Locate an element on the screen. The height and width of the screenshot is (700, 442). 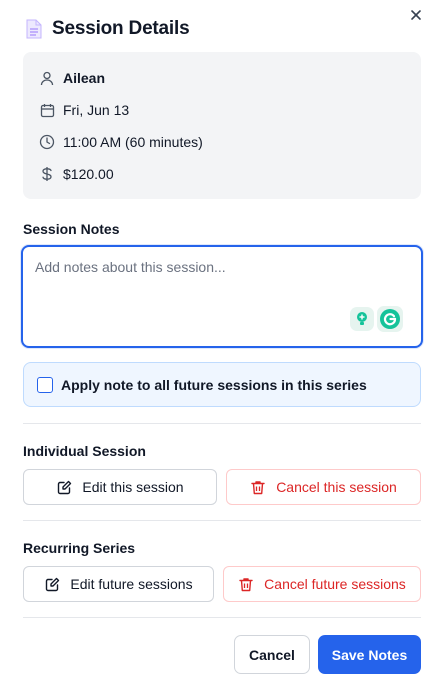
price-row: $120.00 is located at coordinates (76, 174).